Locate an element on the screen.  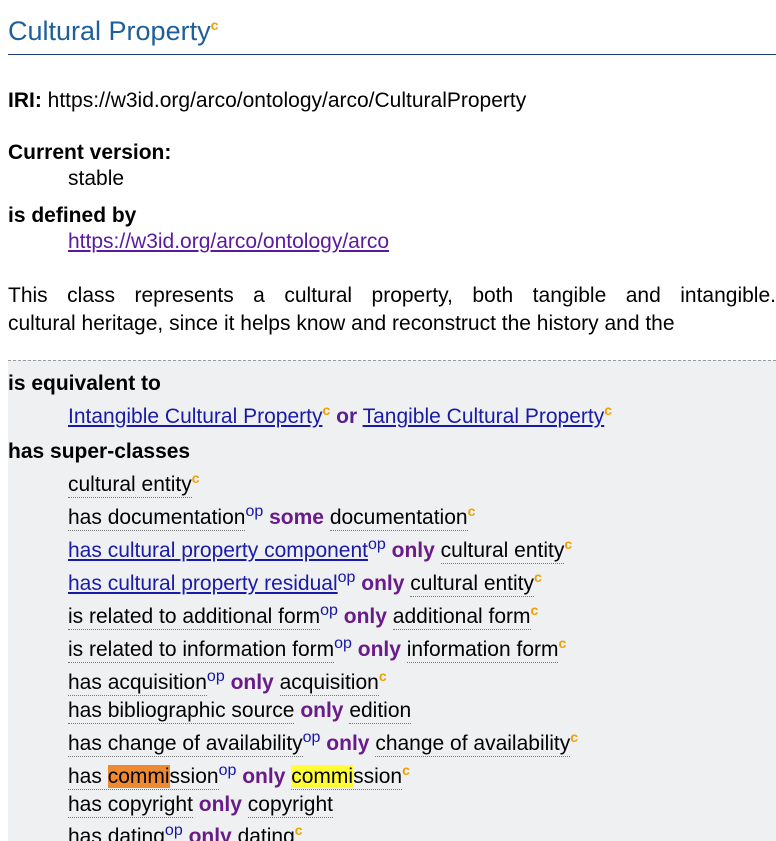
superclass-row: cultural entityc is located at coordinates (134, 485).